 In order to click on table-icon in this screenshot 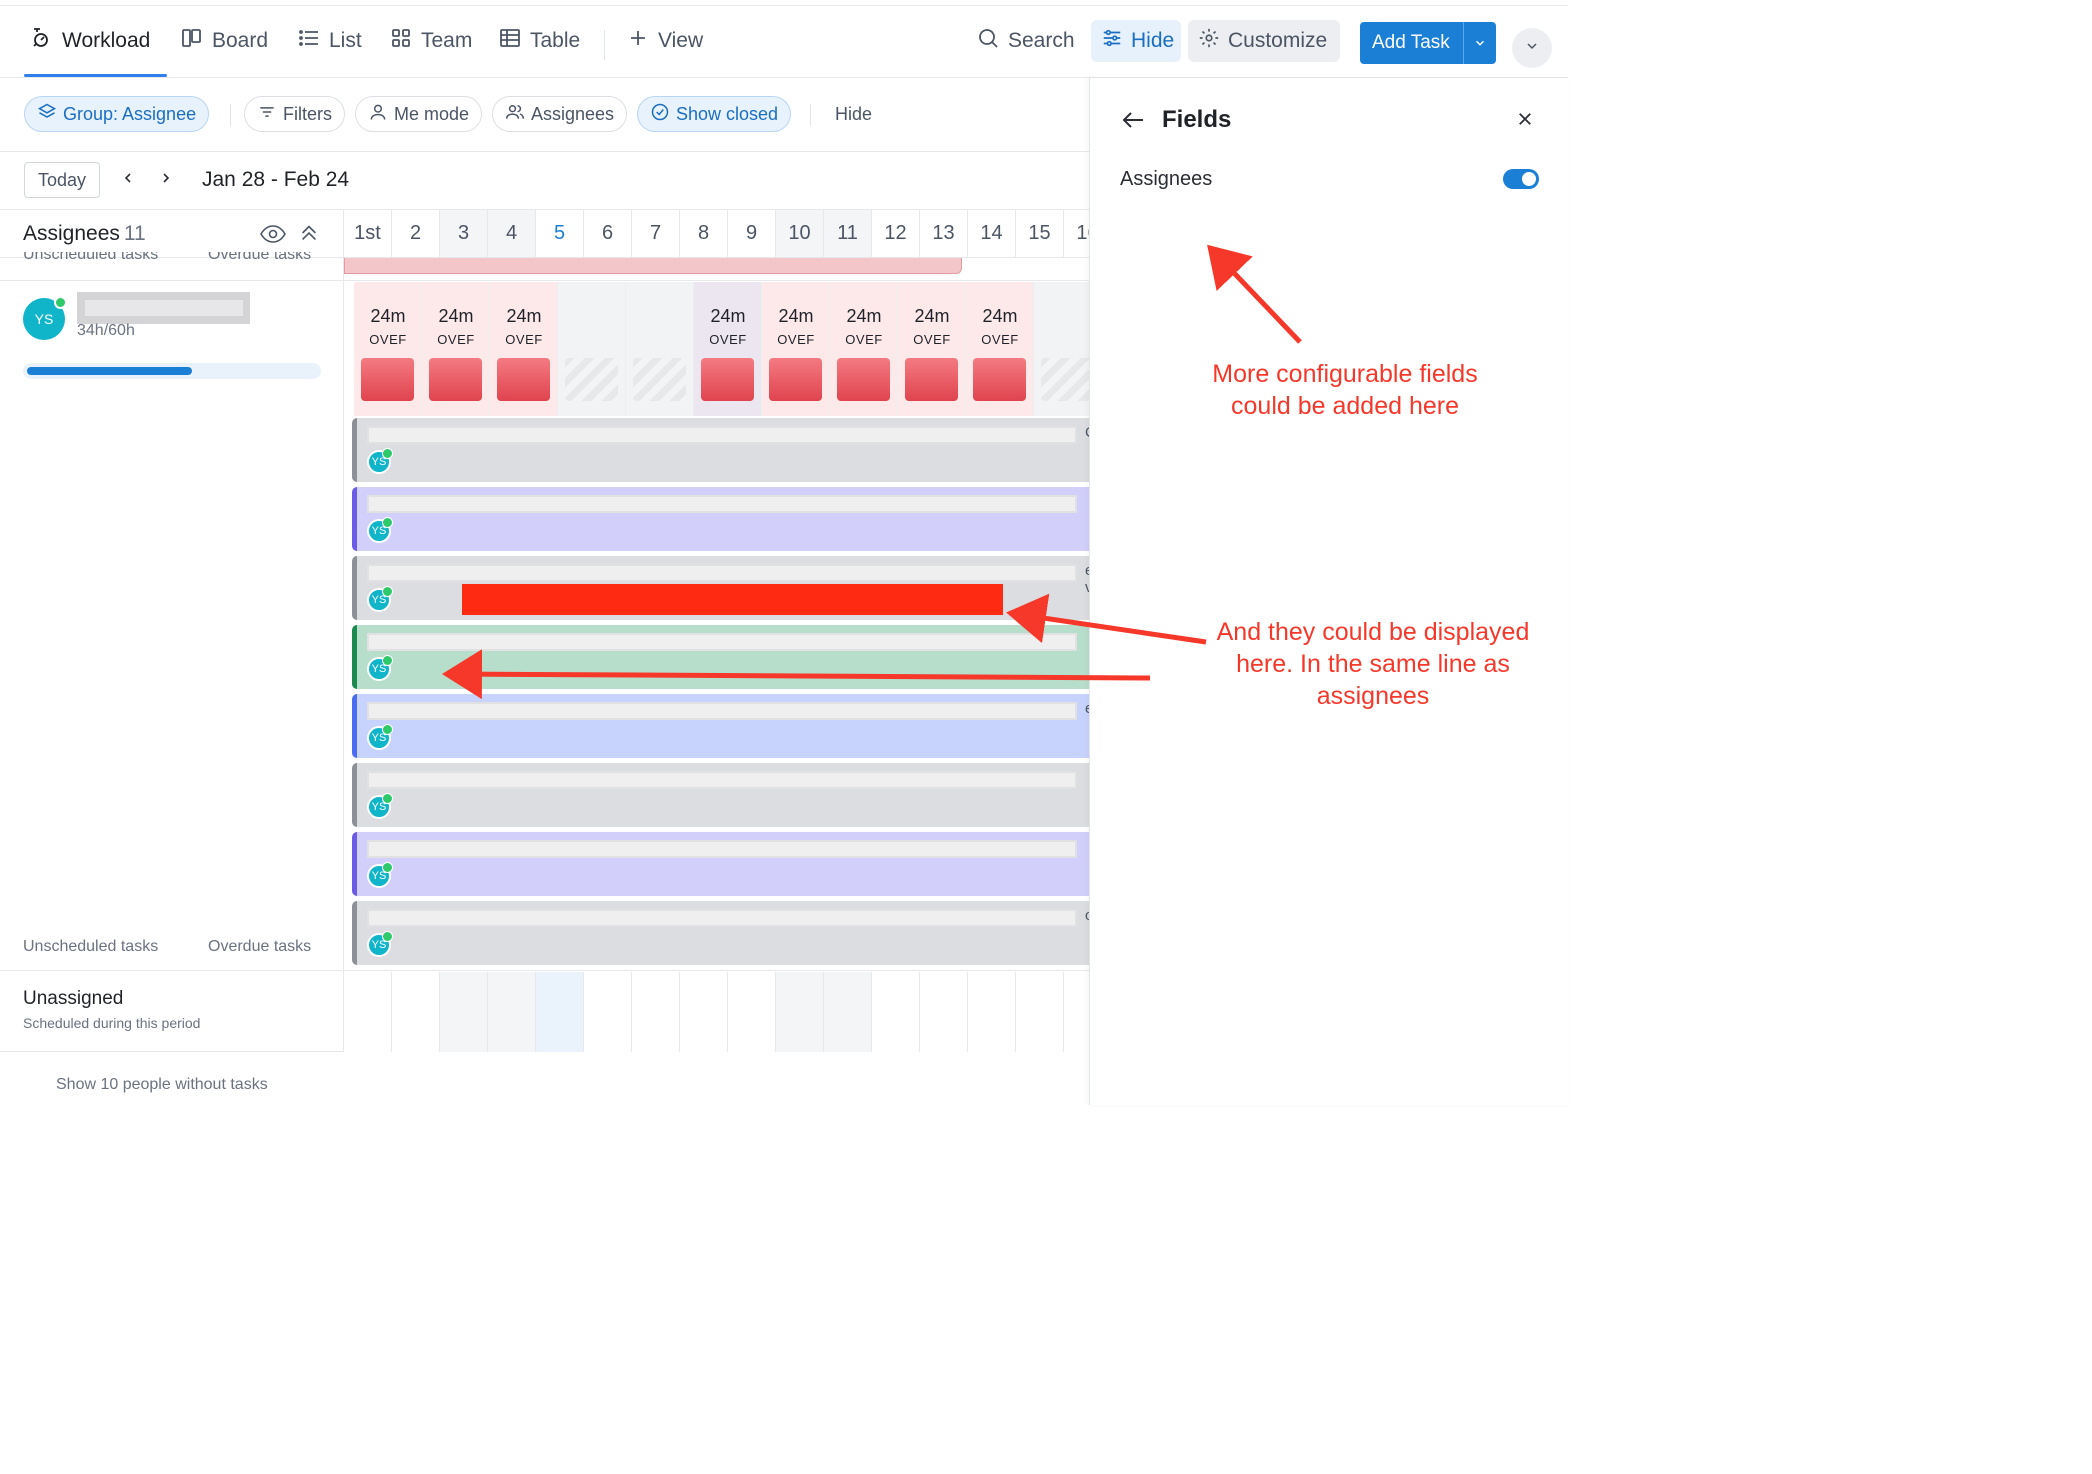, I will do `click(510, 41)`.